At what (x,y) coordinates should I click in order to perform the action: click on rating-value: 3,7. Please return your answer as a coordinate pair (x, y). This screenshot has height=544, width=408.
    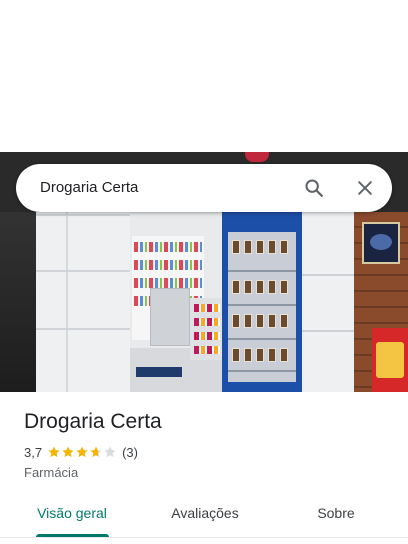
    Looking at the image, I should click on (33, 452).